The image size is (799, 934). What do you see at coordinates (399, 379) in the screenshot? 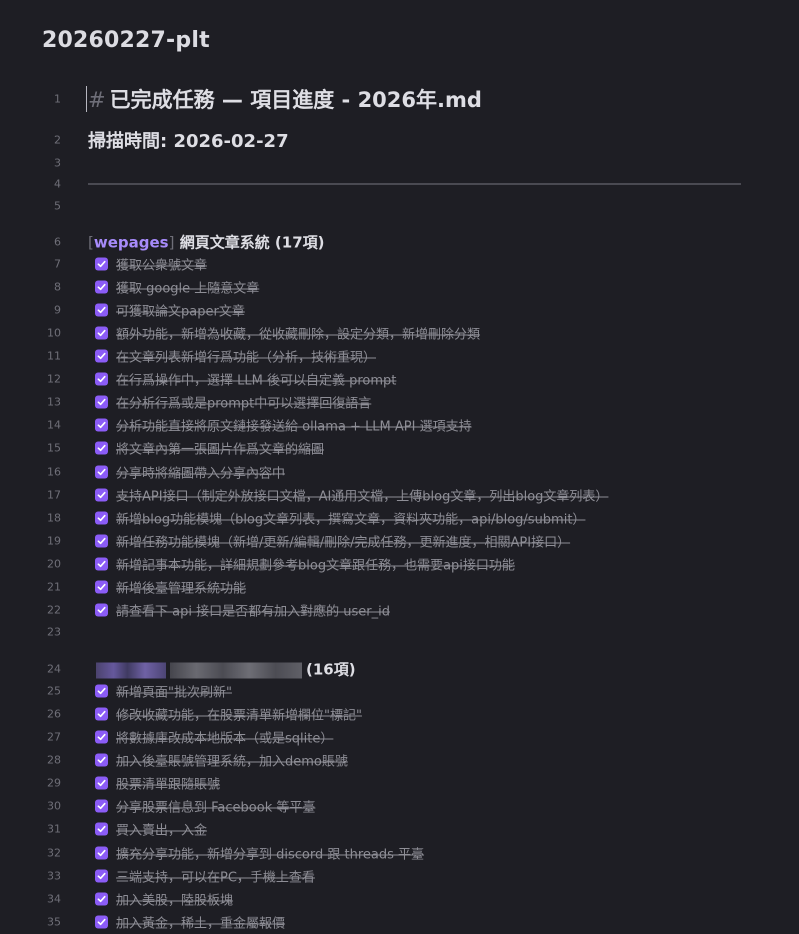
I see `editor-line: 12 在行爲操作中，選擇 LLM 後可以自定義 prompt` at bounding box center [399, 379].